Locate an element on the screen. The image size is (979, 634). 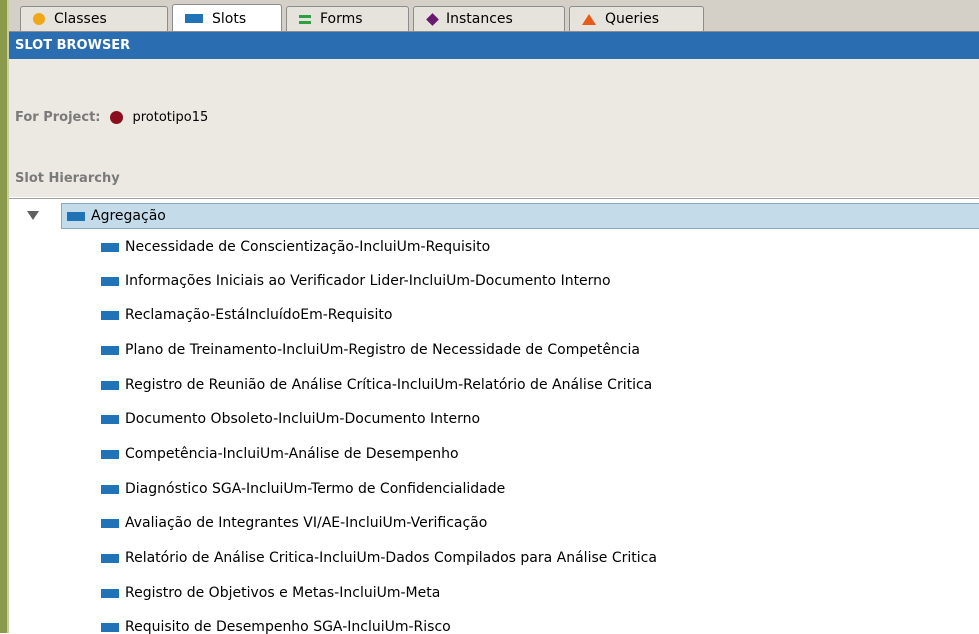
collapse-arrow-icon is located at coordinates (33, 215).